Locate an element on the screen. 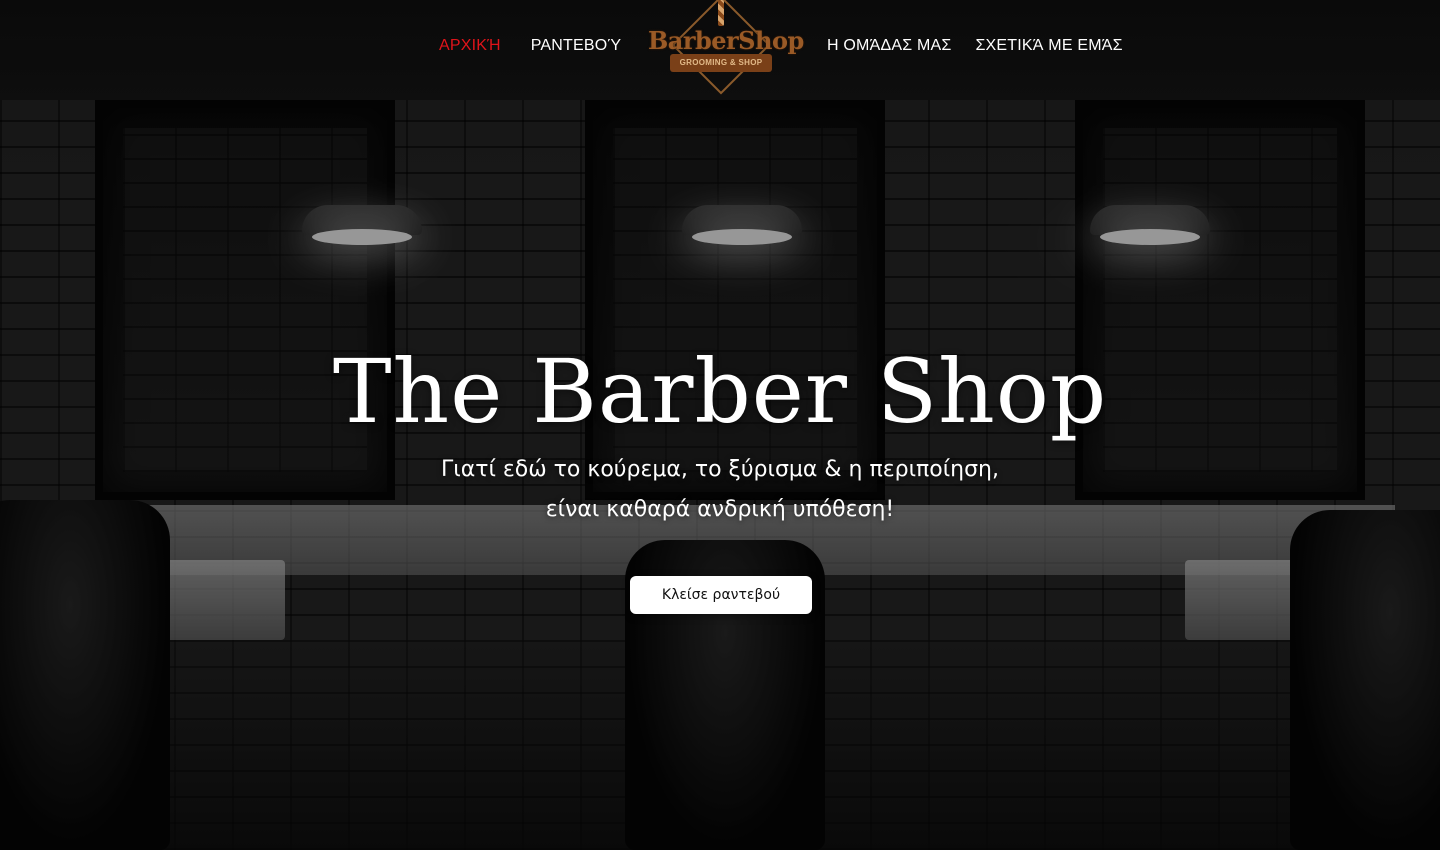 The image size is (1440, 850). nav-right: Η ΟΜΆΔΑΣ ΜΑΣ ΣΧΕΤΙΚΆ ΜΕ ΕΜΆΣ is located at coordinates (975, 46).